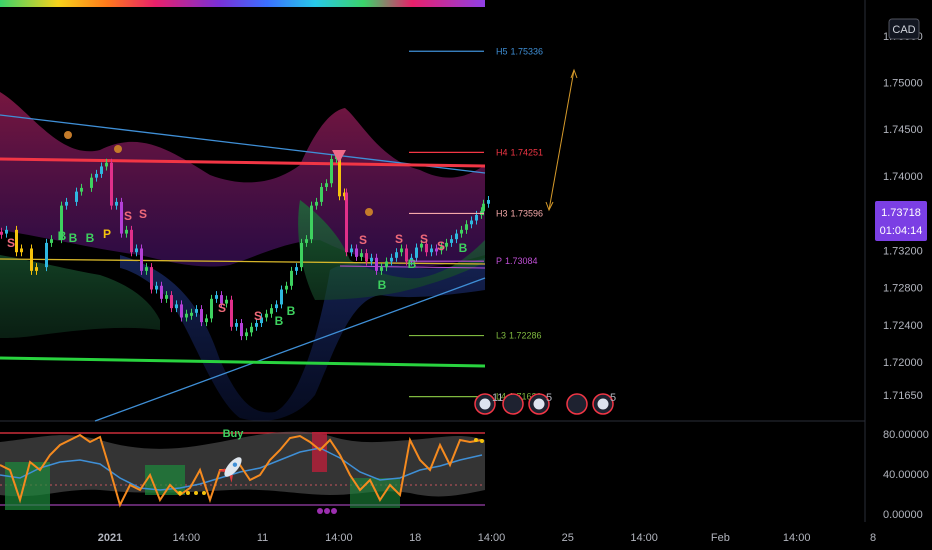  What do you see at coordinates (262, 538) in the screenshot?
I see `time-tick-label: 11` at bounding box center [262, 538].